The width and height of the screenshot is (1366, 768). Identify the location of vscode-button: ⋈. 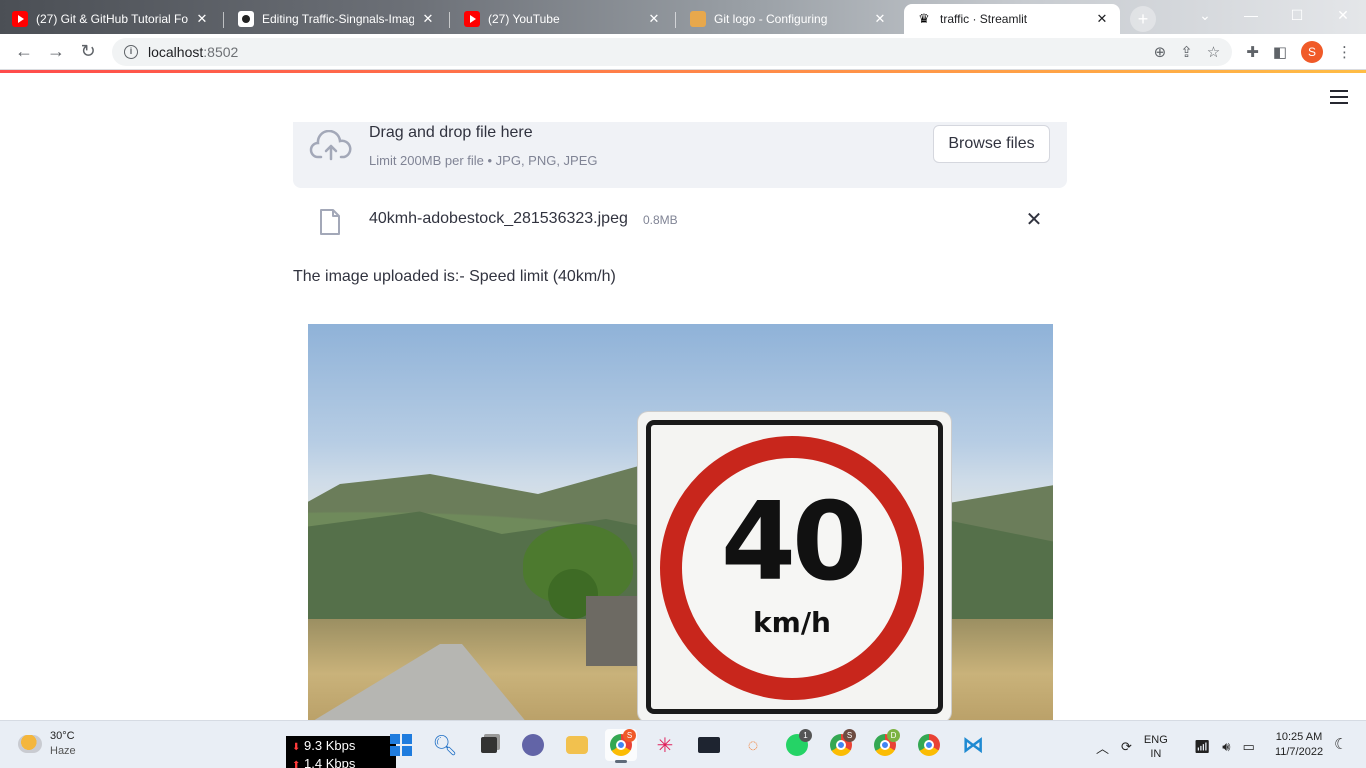
(973, 745).